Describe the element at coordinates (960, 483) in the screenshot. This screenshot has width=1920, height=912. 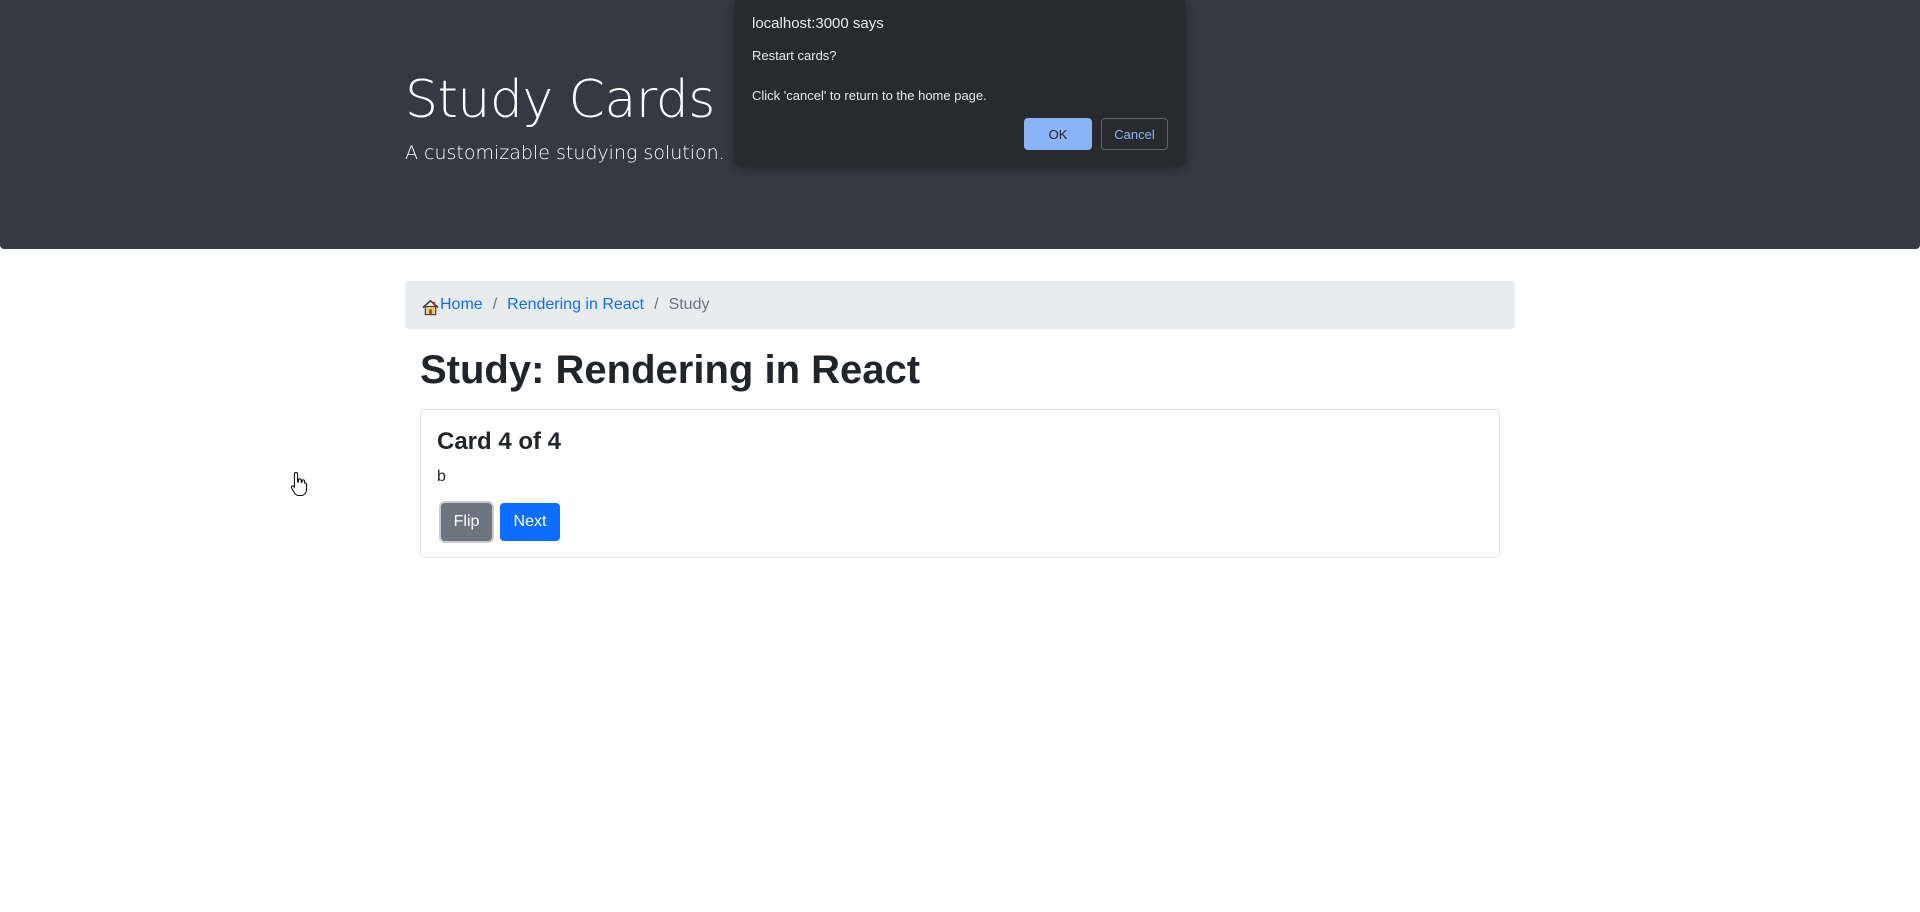
I see `study-card: Card 4 of 4 b Flip Next` at that location.